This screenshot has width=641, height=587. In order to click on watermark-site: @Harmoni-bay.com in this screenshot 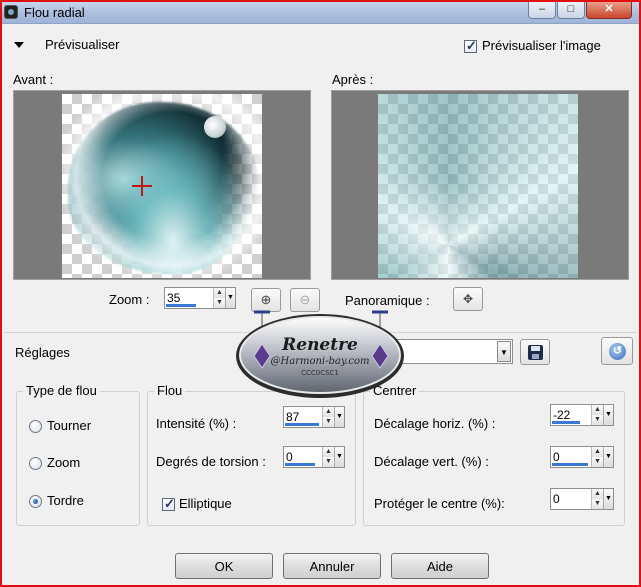, I will do `click(320, 361)`.